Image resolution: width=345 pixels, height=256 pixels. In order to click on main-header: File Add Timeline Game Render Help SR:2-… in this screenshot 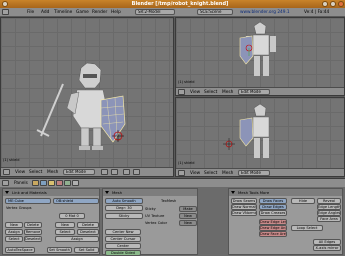, I will do `click(172, 12)`.